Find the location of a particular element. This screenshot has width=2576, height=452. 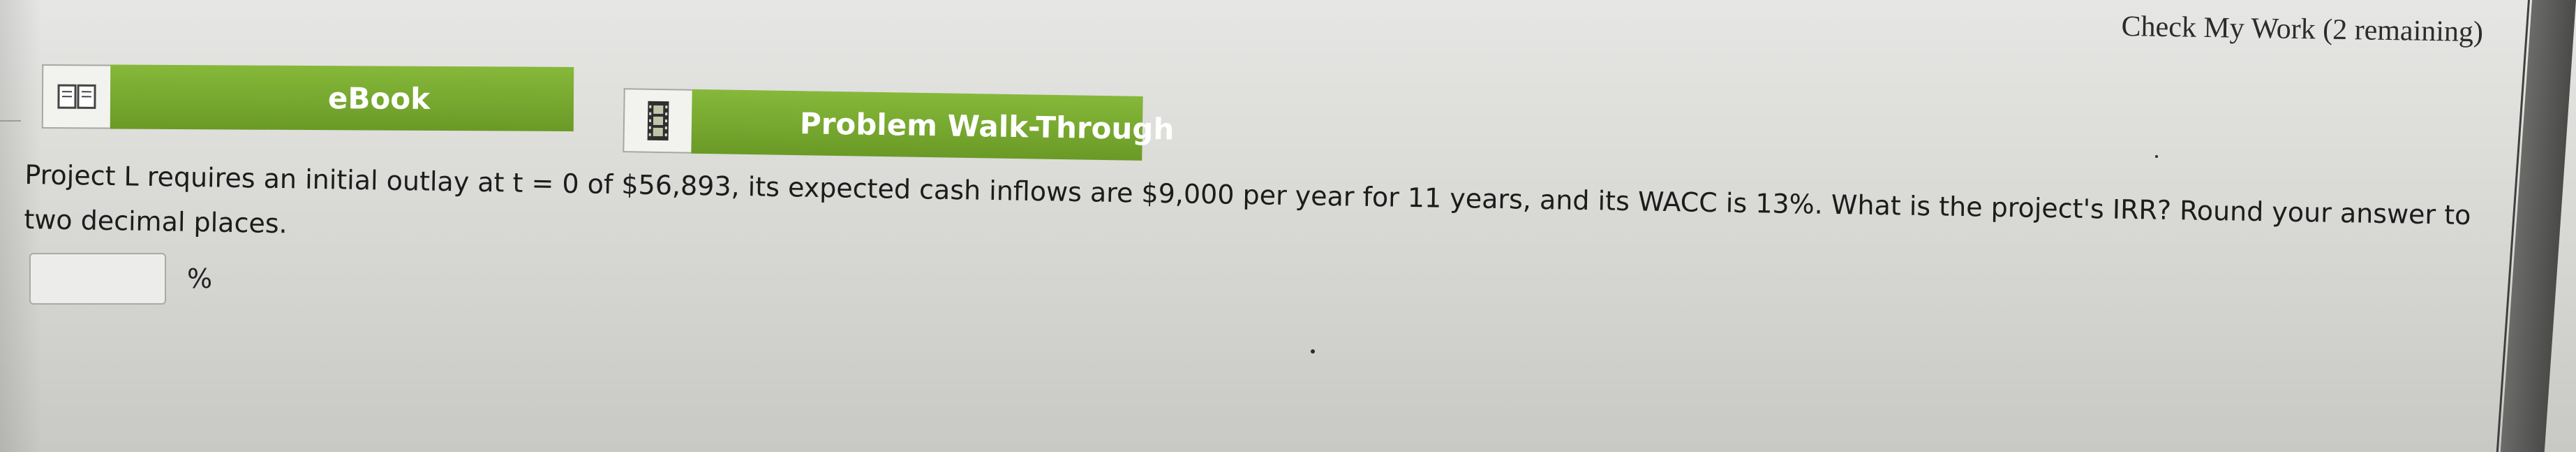

answer-row: % is located at coordinates (120, 279).